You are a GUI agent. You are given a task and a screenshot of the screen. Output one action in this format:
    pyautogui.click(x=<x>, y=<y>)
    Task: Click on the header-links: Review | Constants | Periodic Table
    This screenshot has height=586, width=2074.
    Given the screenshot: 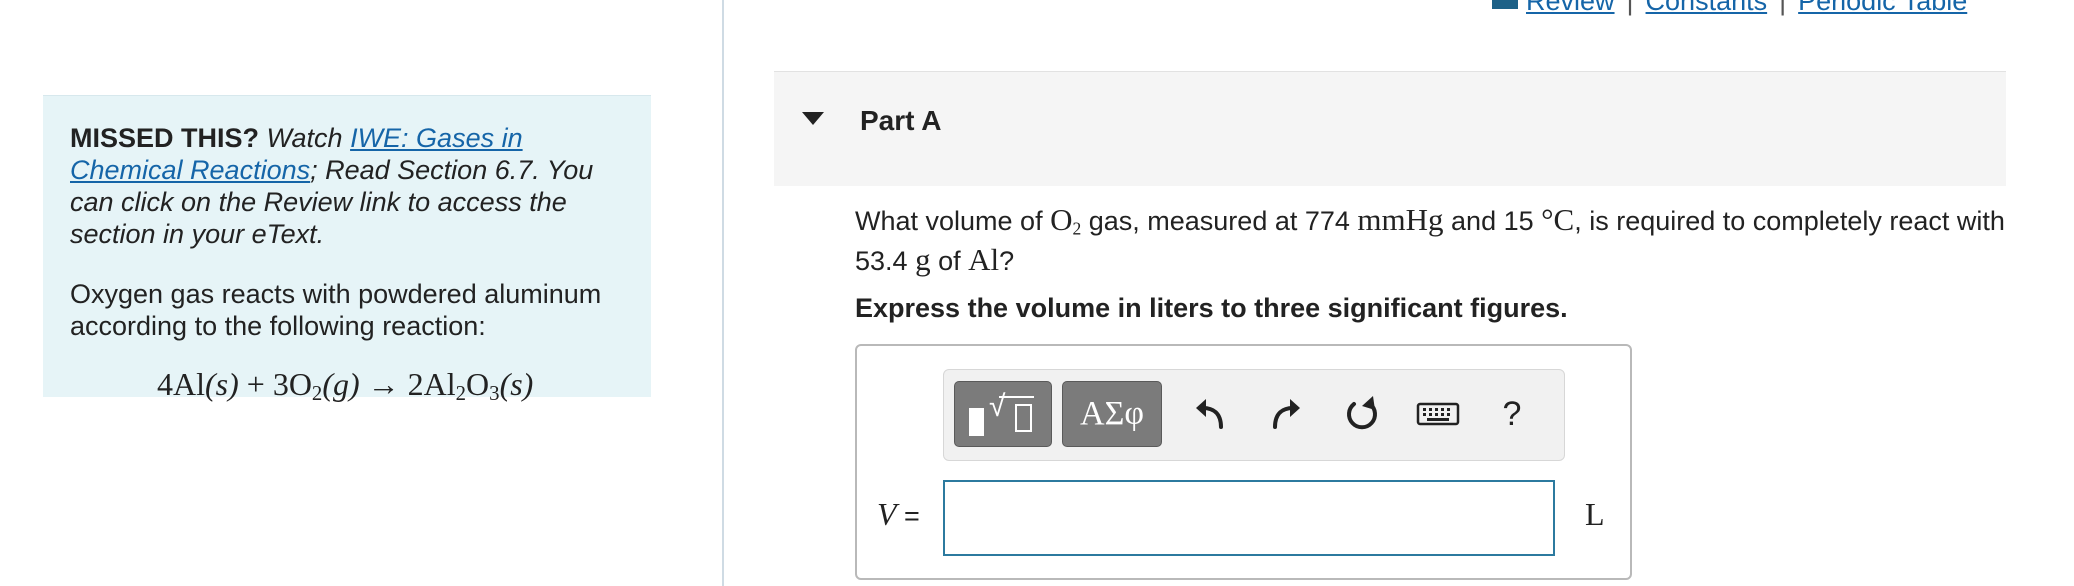 What is the action you would take?
    pyautogui.click(x=1729, y=8)
    